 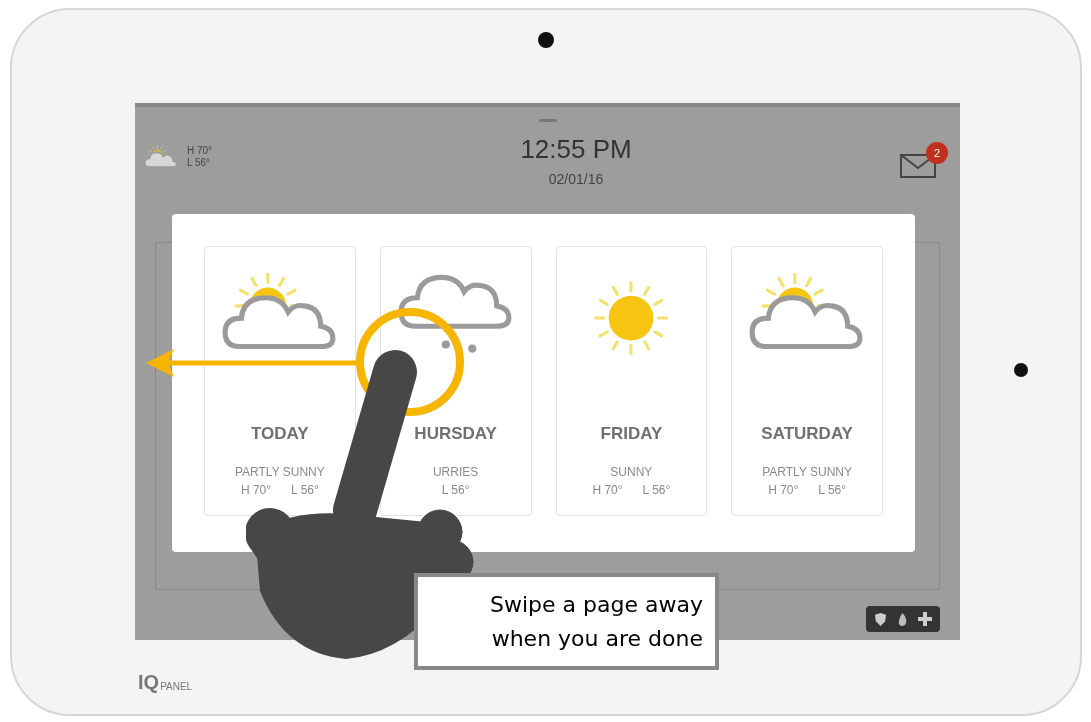 What do you see at coordinates (280, 434) in the screenshot?
I see `forecast-day: TODAY` at bounding box center [280, 434].